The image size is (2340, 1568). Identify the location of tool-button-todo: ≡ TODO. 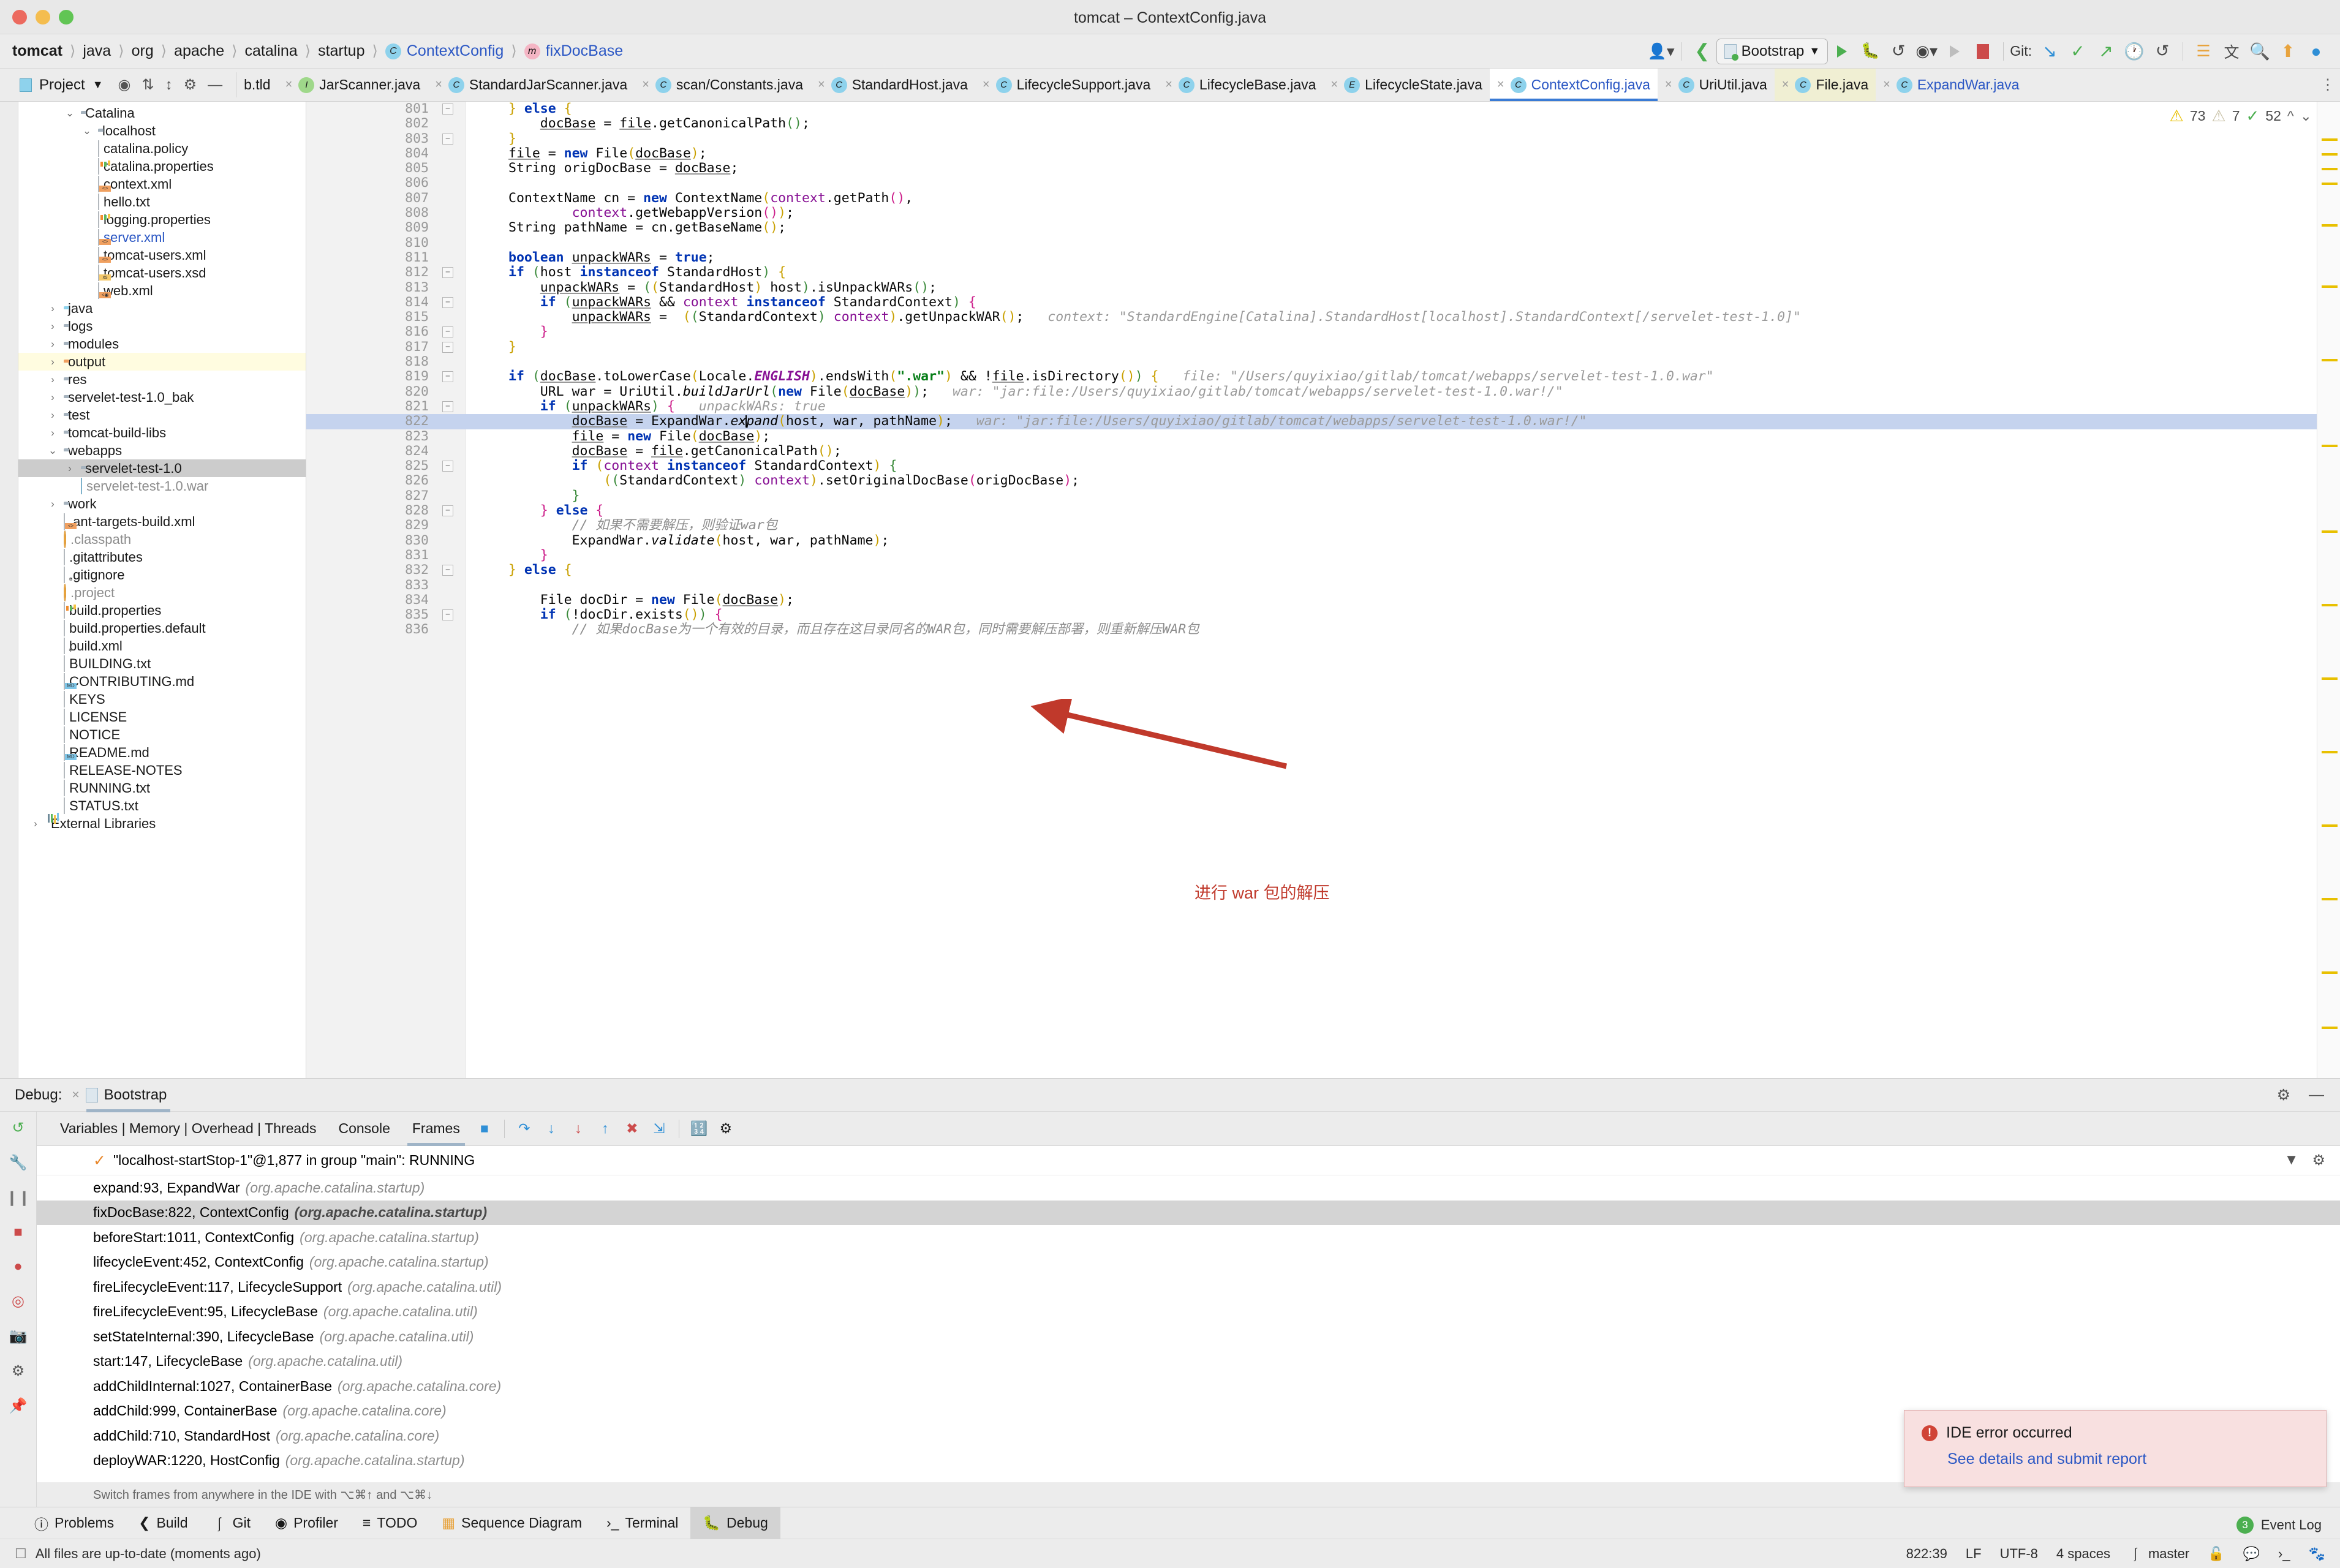
(390, 1523).